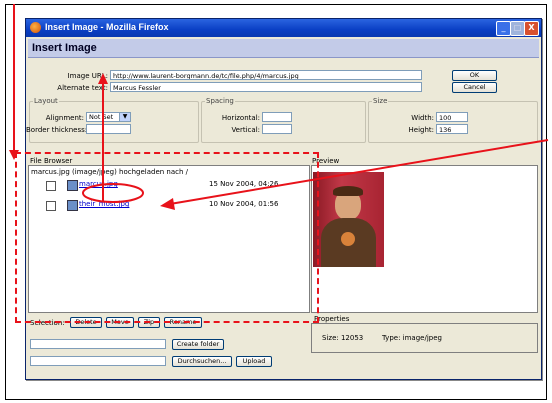  Describe the element at coordinates (103, 78) in the screenshot. I see `annotation-arrowhead` at that location.